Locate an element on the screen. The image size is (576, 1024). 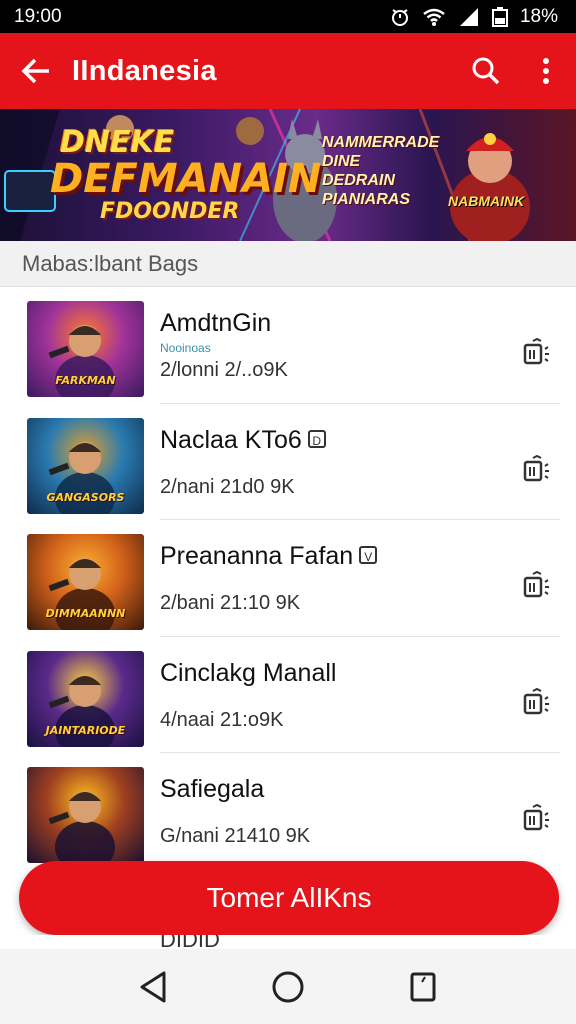
battery-icon is located at coordinates (499, 16).